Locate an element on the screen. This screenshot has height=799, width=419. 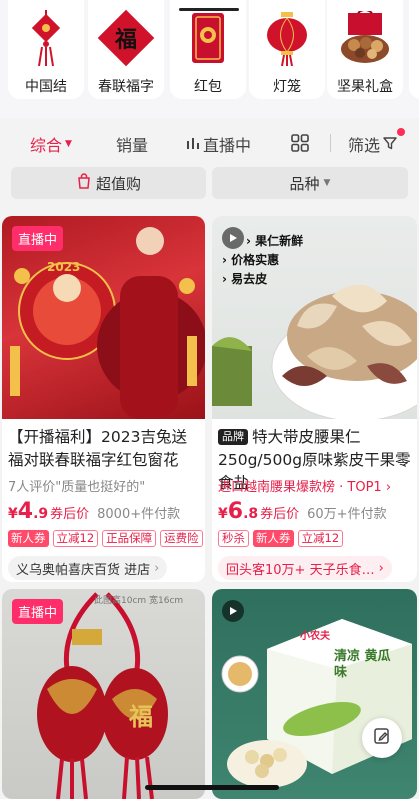
sort-comprehensive: 综合 ▼ is located at coordinates (51, 144).